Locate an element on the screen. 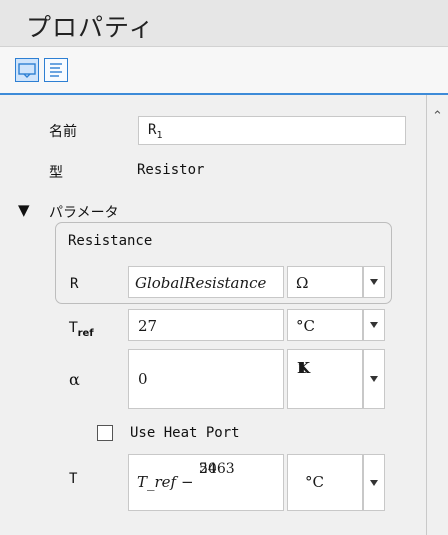 This screenshot has width=448, height=535. properties-view-button is located at coordinates (27, 70).